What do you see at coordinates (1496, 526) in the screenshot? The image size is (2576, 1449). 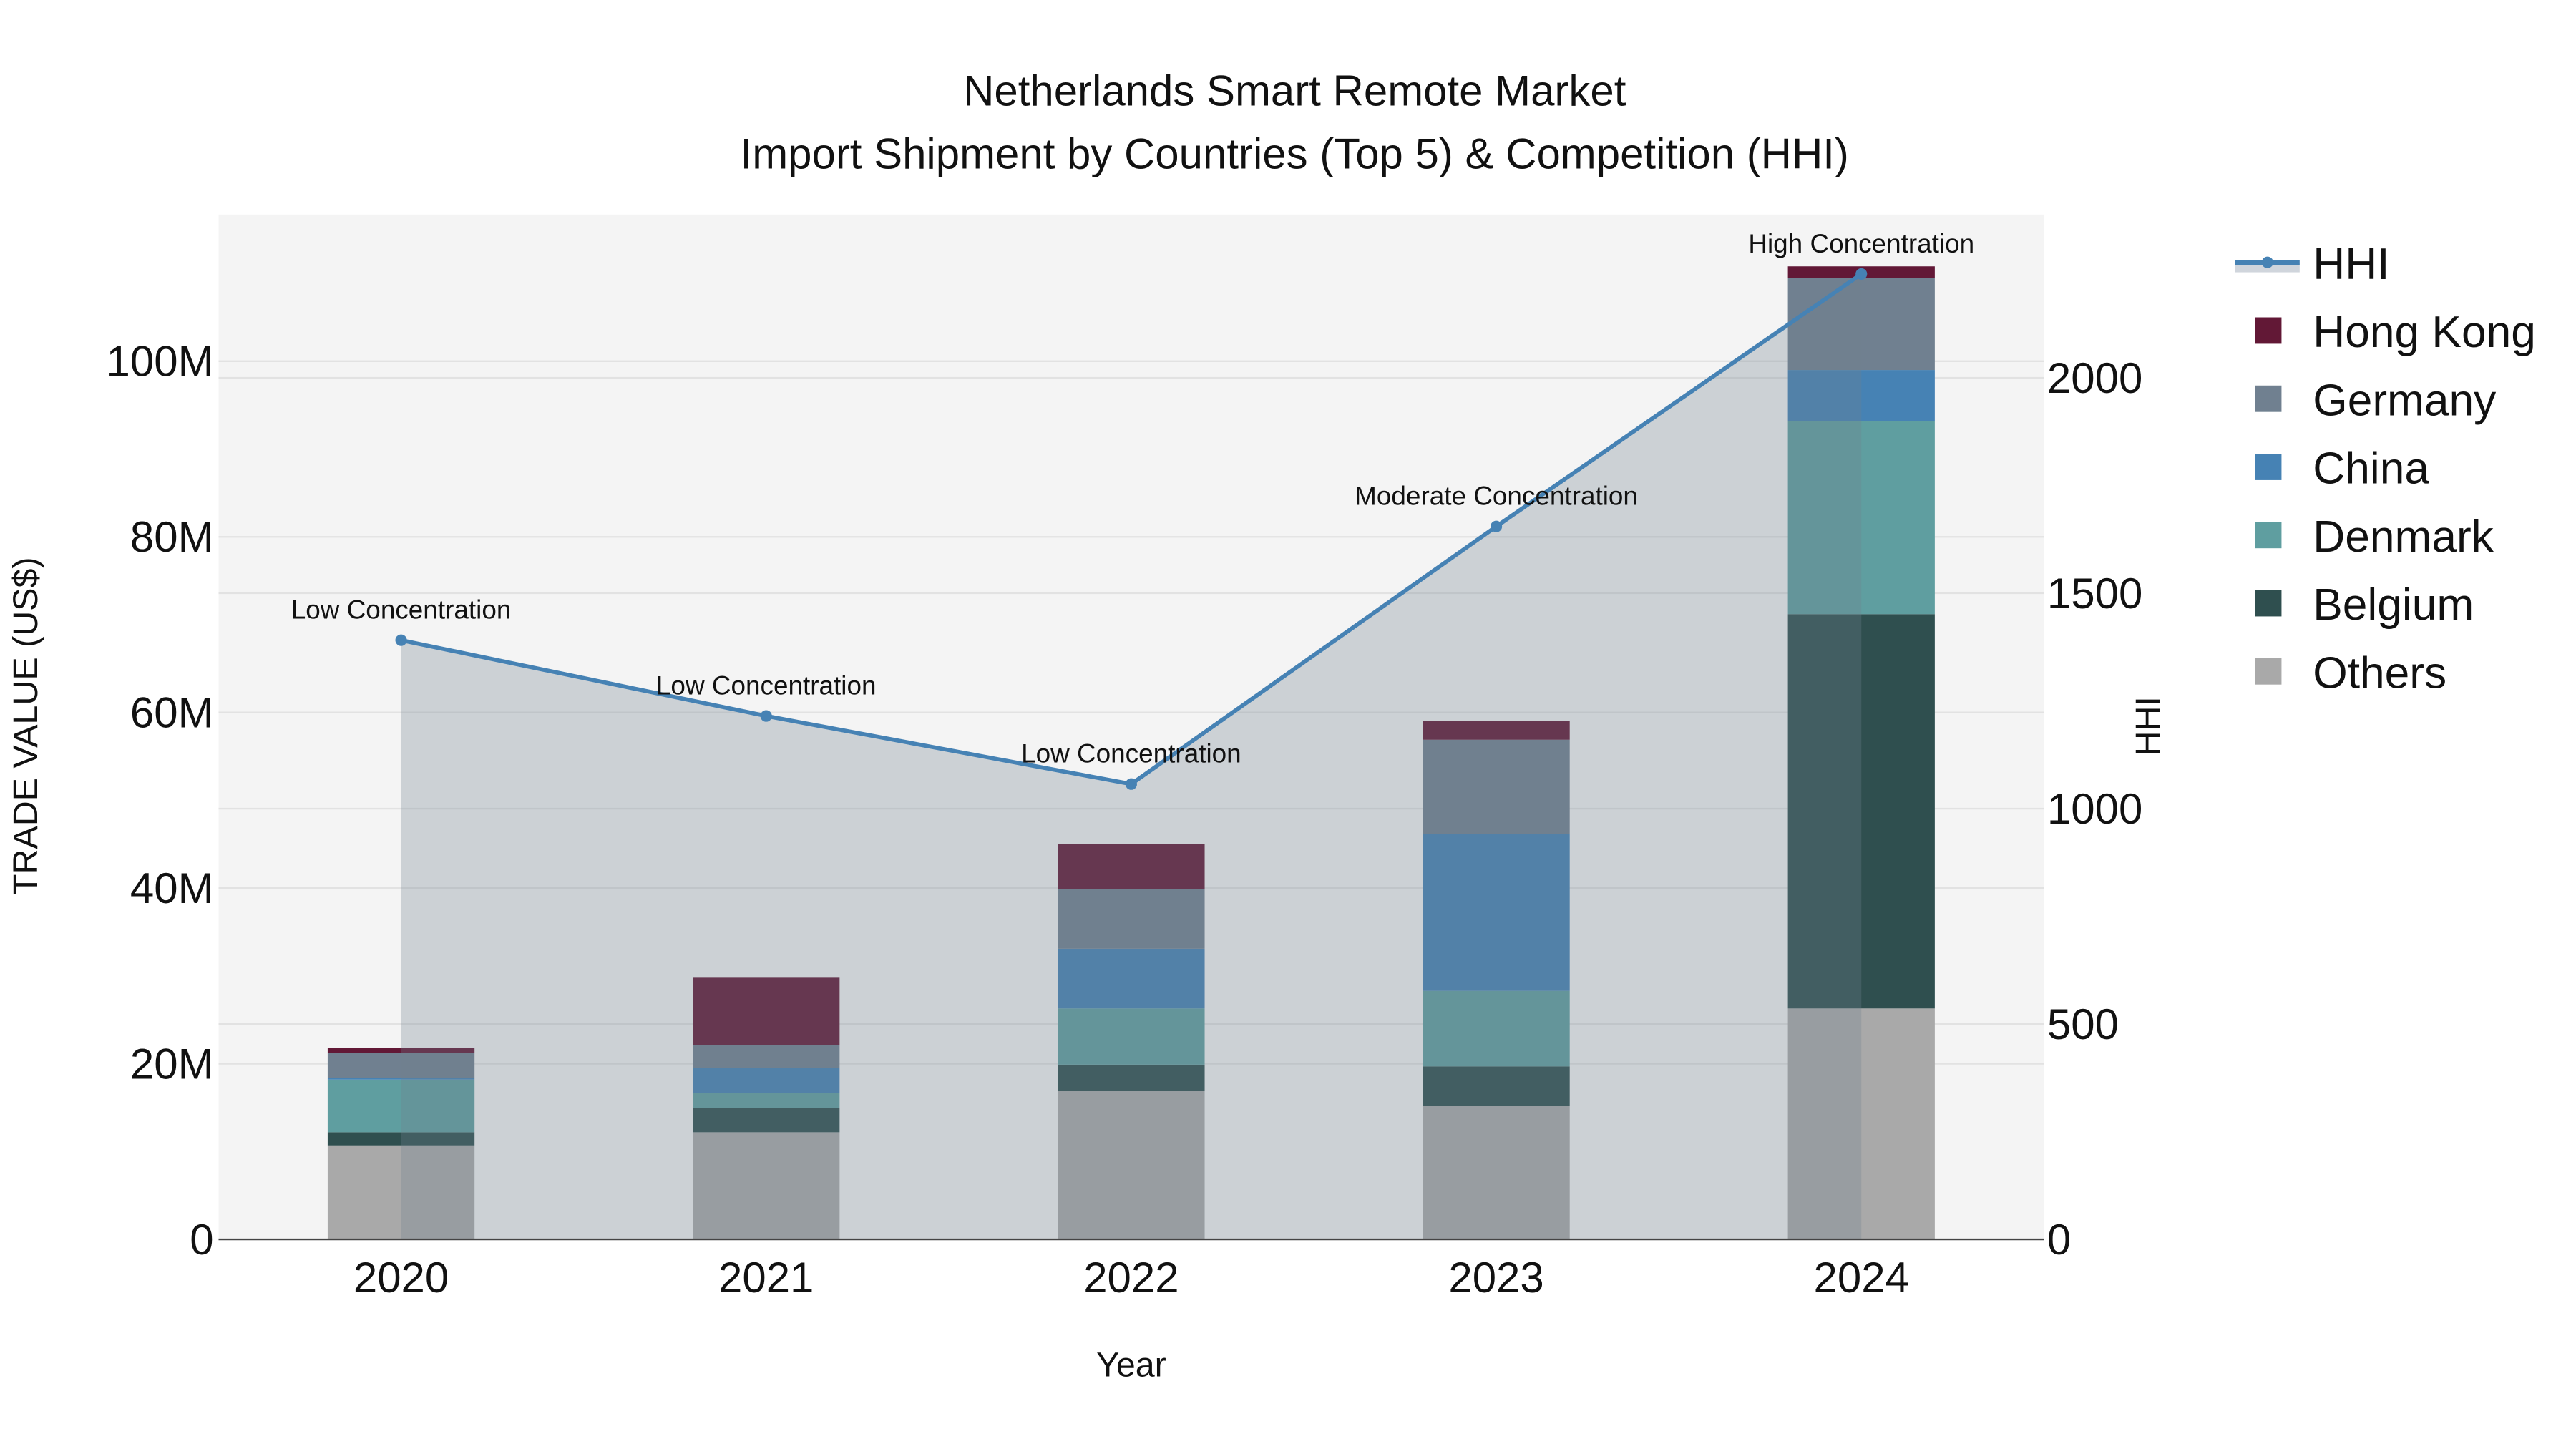 I see `hhi-point-2023` at bounding box center [1496, 526].